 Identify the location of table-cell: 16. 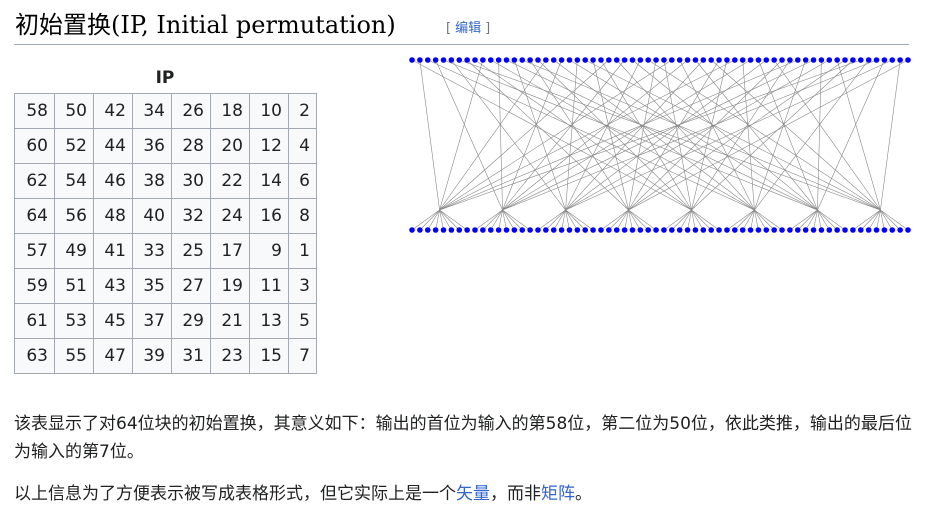
(269, 216).